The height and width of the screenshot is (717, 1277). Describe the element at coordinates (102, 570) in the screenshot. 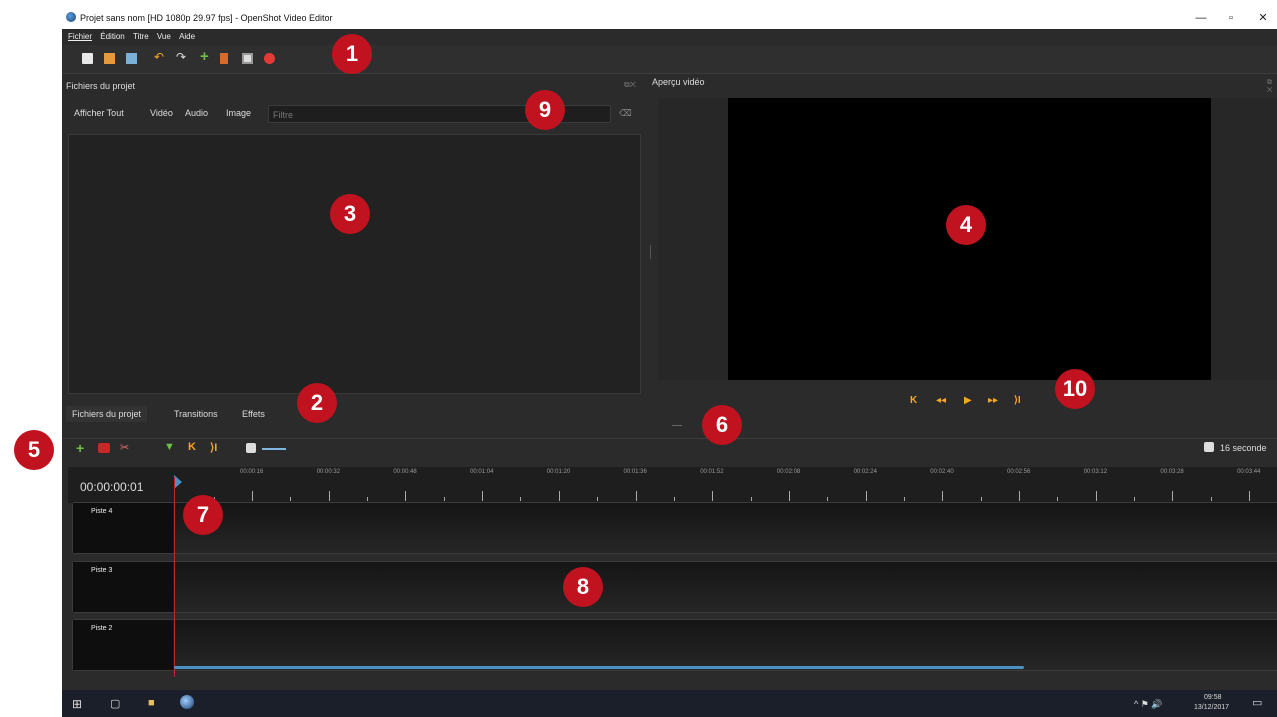

I see `track-name: Piste 3` at that location.